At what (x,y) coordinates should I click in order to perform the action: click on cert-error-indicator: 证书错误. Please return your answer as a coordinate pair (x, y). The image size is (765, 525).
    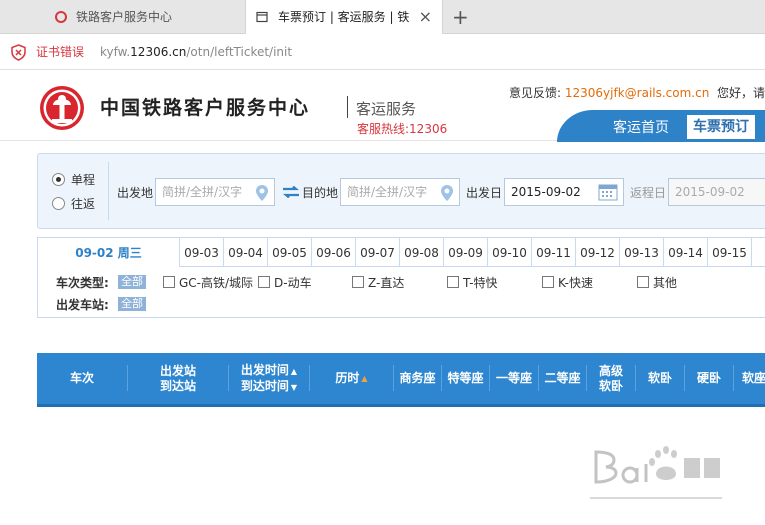
    Looking at the image, I should click on (47, 52).